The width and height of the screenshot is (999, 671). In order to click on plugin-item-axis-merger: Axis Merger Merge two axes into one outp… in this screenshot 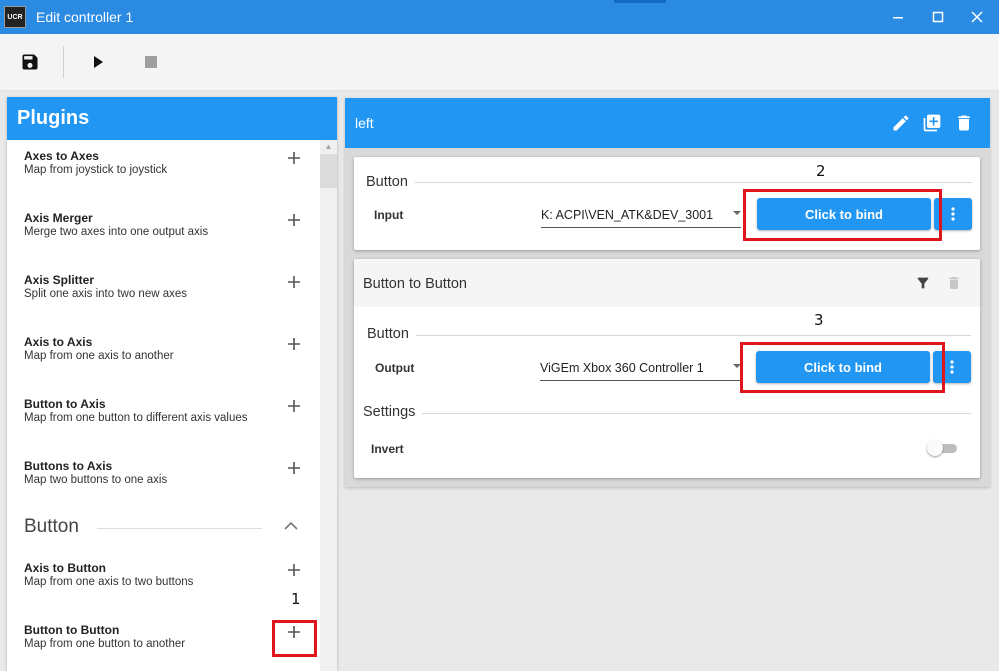, I will do `click(163, 242)`.